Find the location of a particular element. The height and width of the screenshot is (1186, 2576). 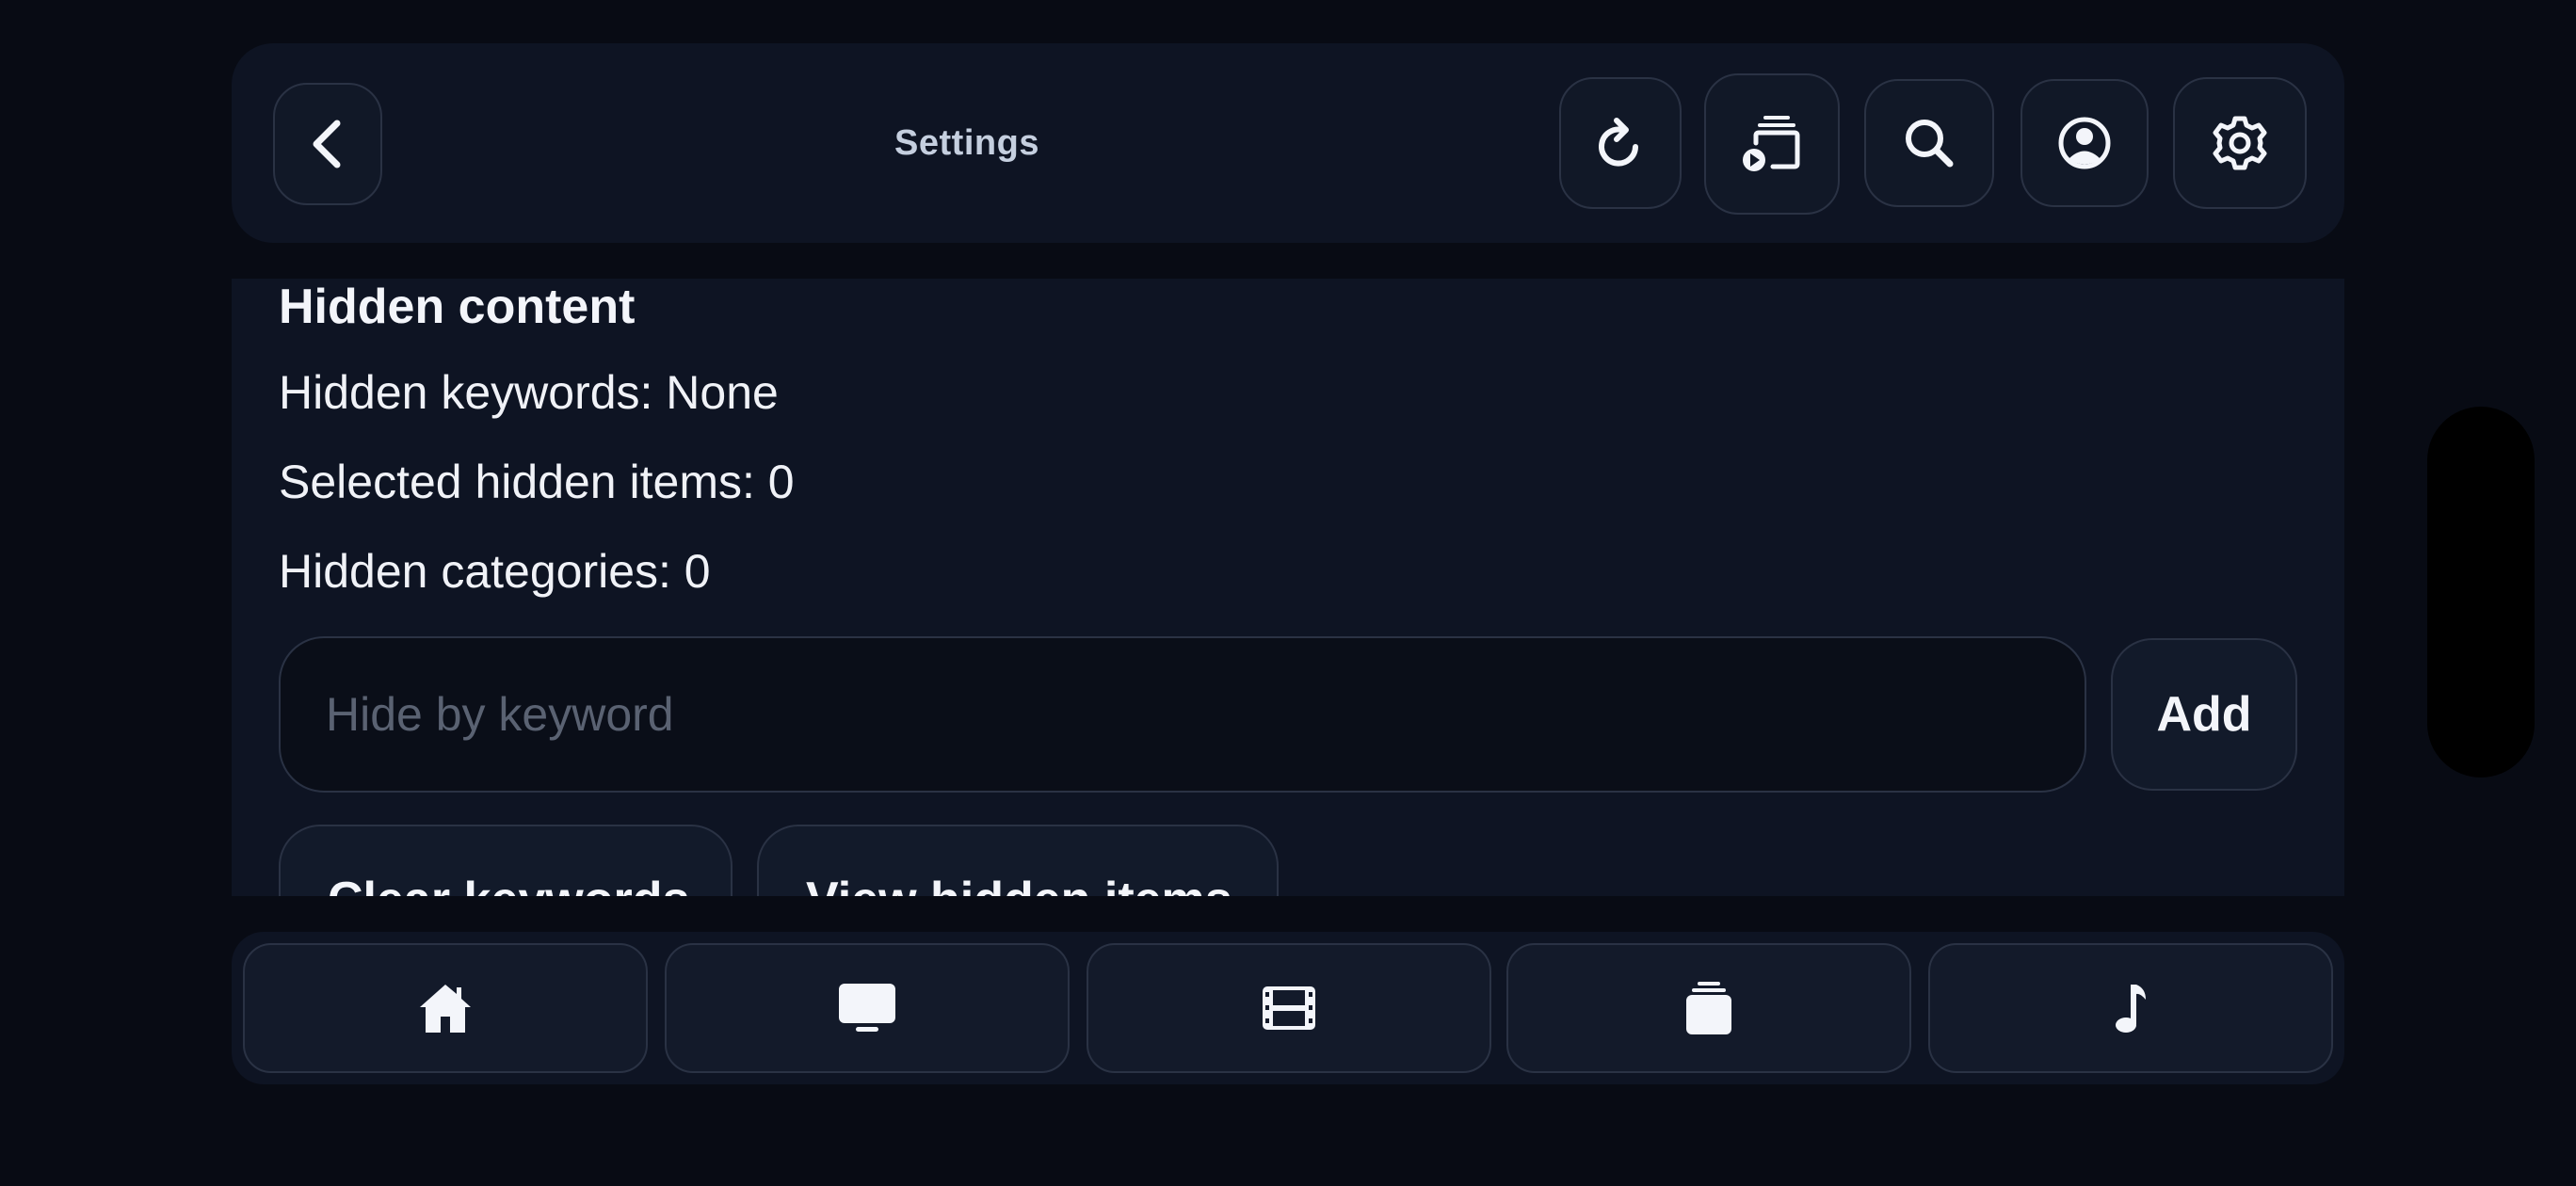

nav-collections is located at coordinates (1708, 1008).